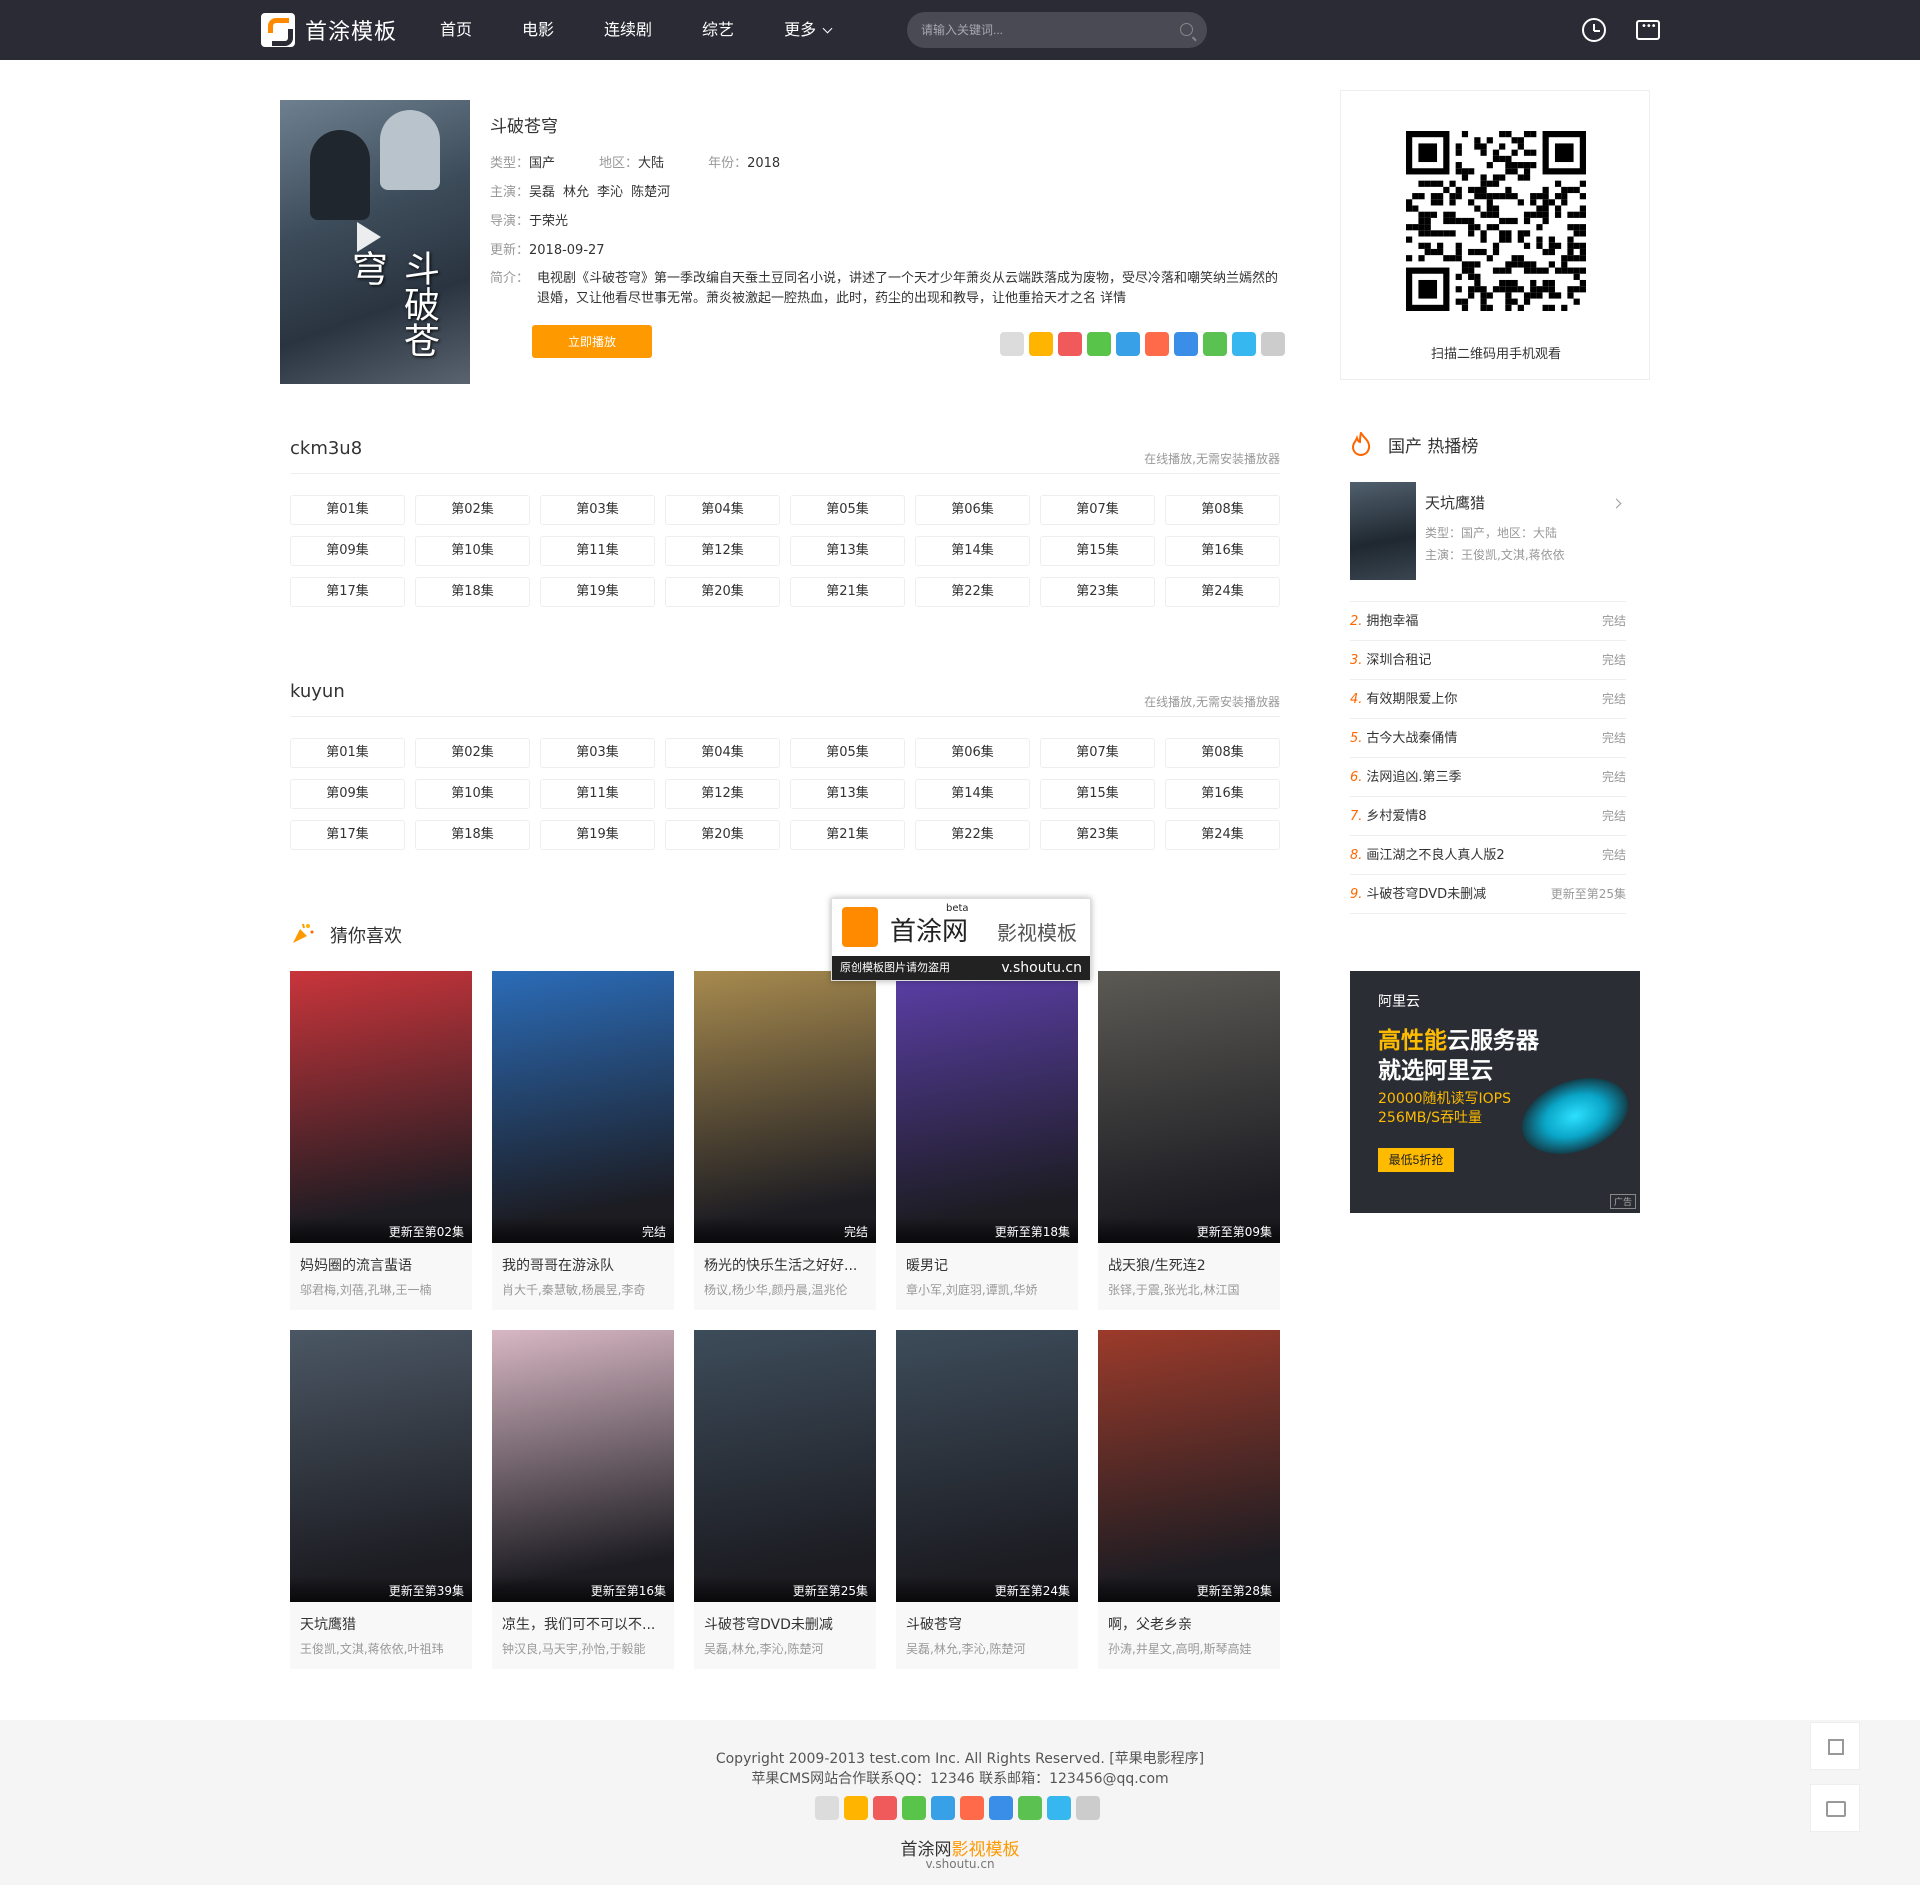 The image size is (1920, 1885). I want to click on hot-top-title: 天坑鹰猎, so click(1455, 502).